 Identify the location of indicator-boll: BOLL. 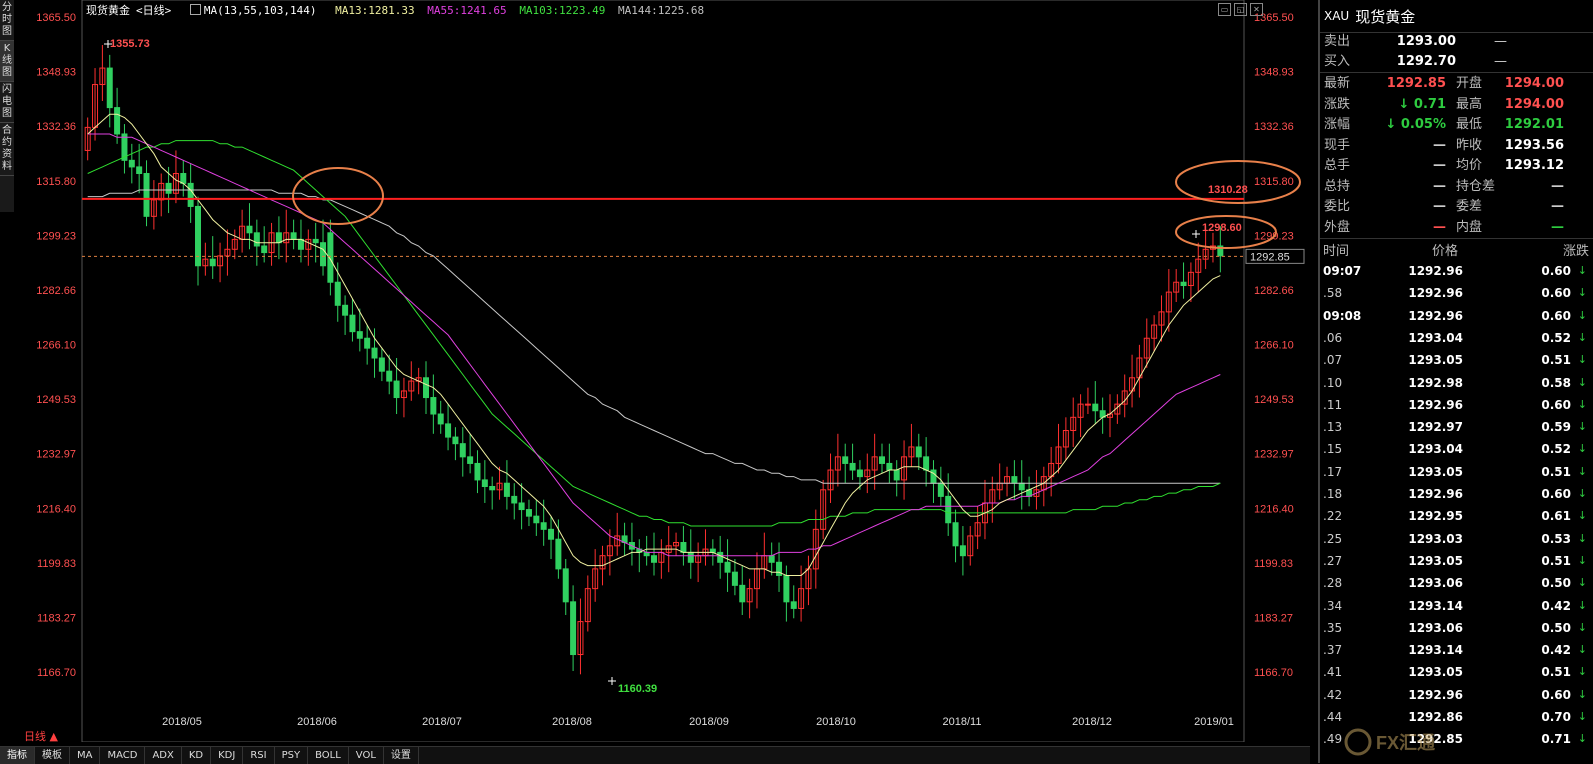
(328, 755).